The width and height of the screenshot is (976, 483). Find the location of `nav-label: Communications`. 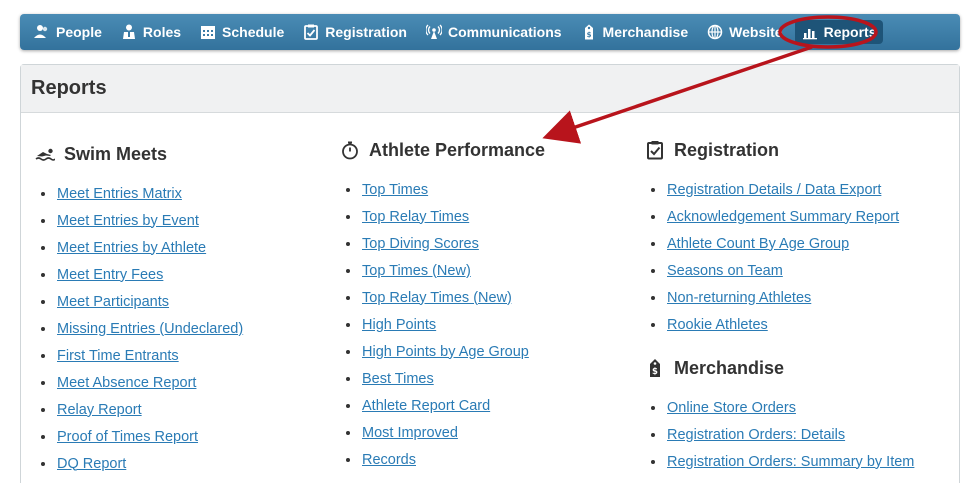

nav-label: Communications is located at coordinates (504, 32).